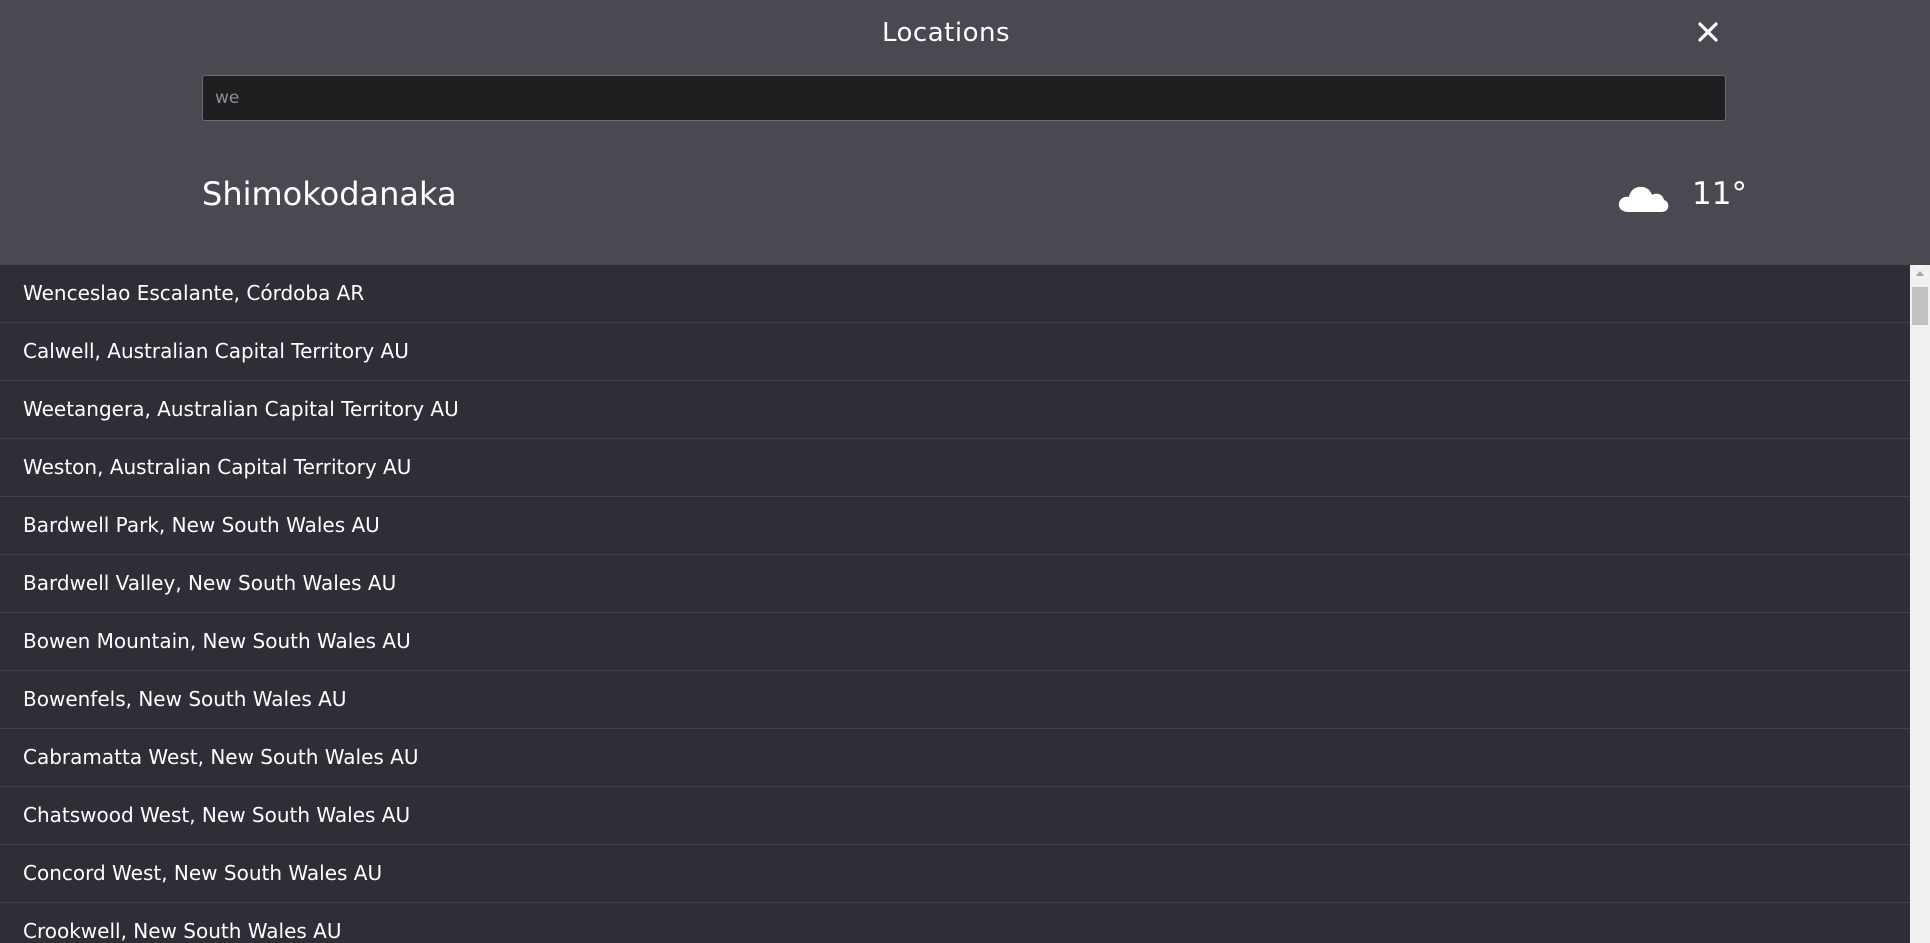 Image resolution: width=1930 pixels, height=943 pixels. I want to click on list-item: Wenceslao Escalante, Córdoba AR, so click(955, 294).